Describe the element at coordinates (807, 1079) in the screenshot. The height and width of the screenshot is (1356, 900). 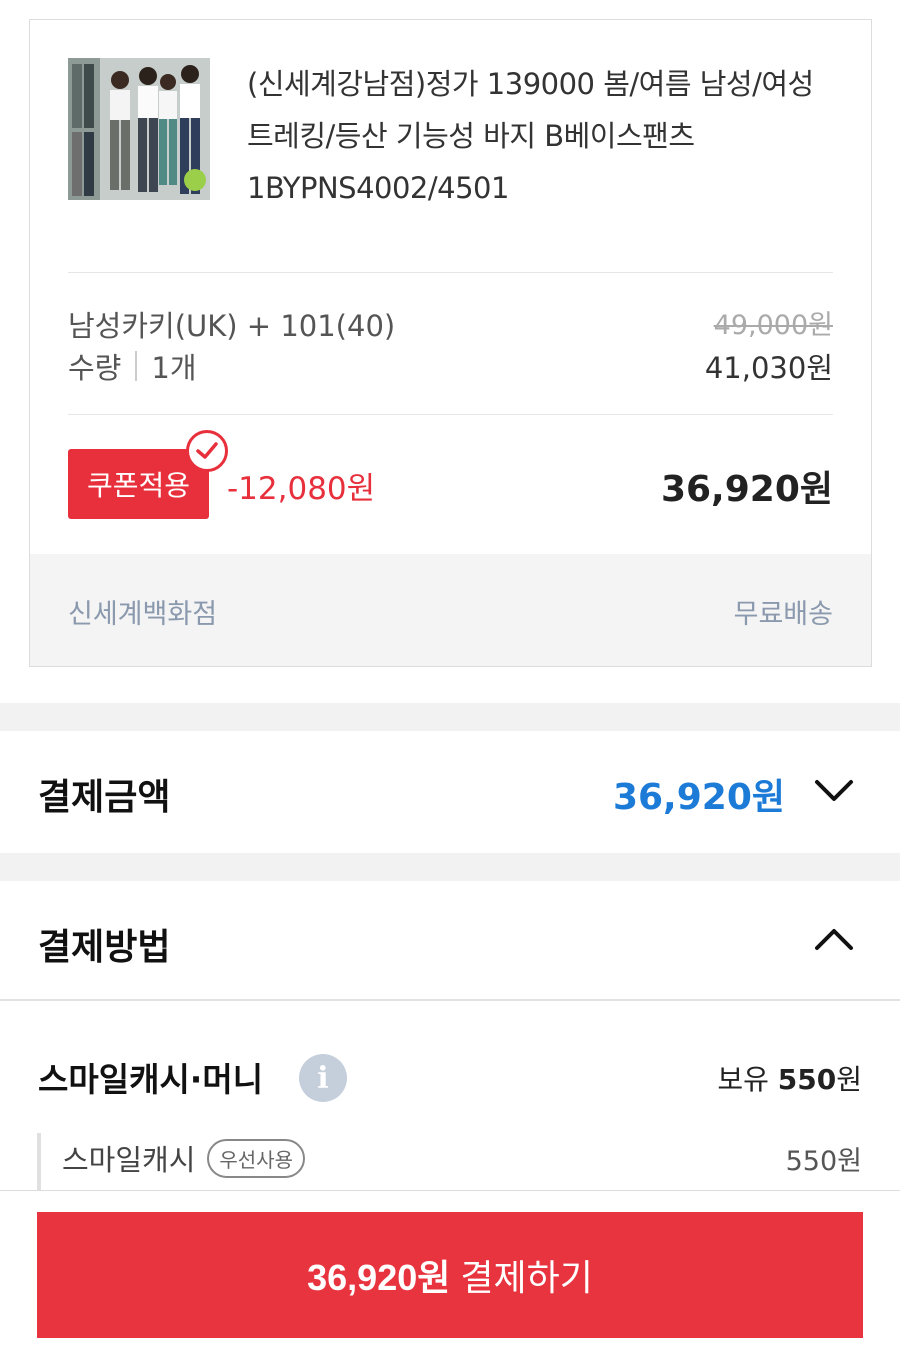
I see `balance-amount: 550` at that location.